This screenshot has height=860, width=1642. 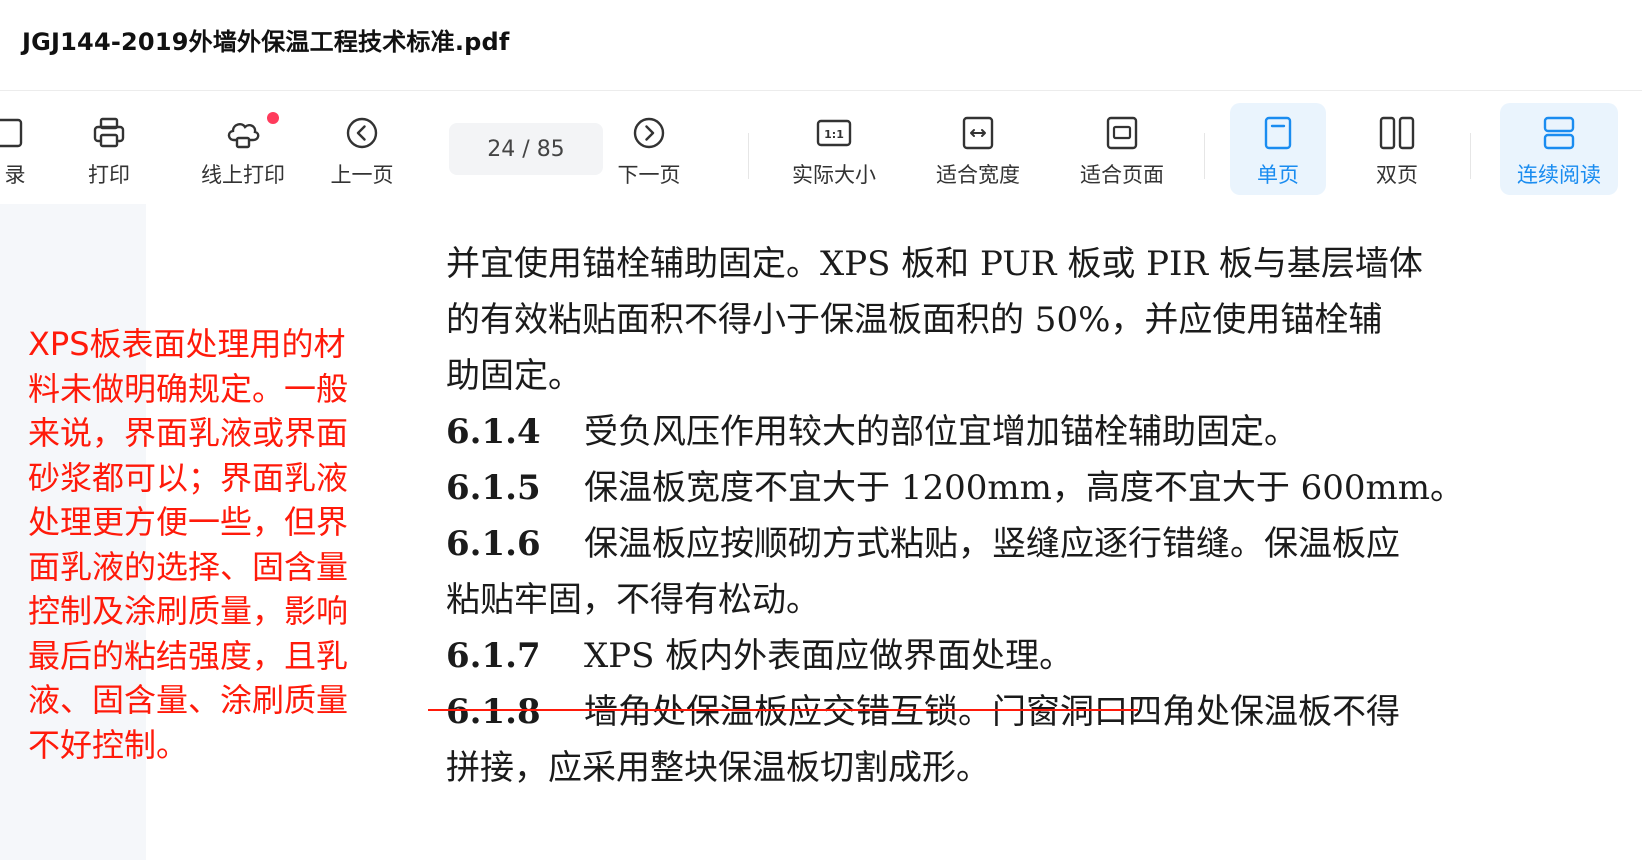 What do you see at coordinates (783, 710) in the screenshot?
I see `annotation-underline` at bounding box center [783, 710].